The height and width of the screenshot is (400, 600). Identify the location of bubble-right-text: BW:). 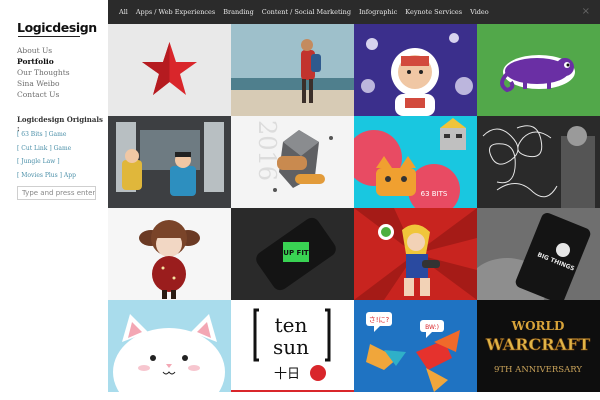
(432, 327).